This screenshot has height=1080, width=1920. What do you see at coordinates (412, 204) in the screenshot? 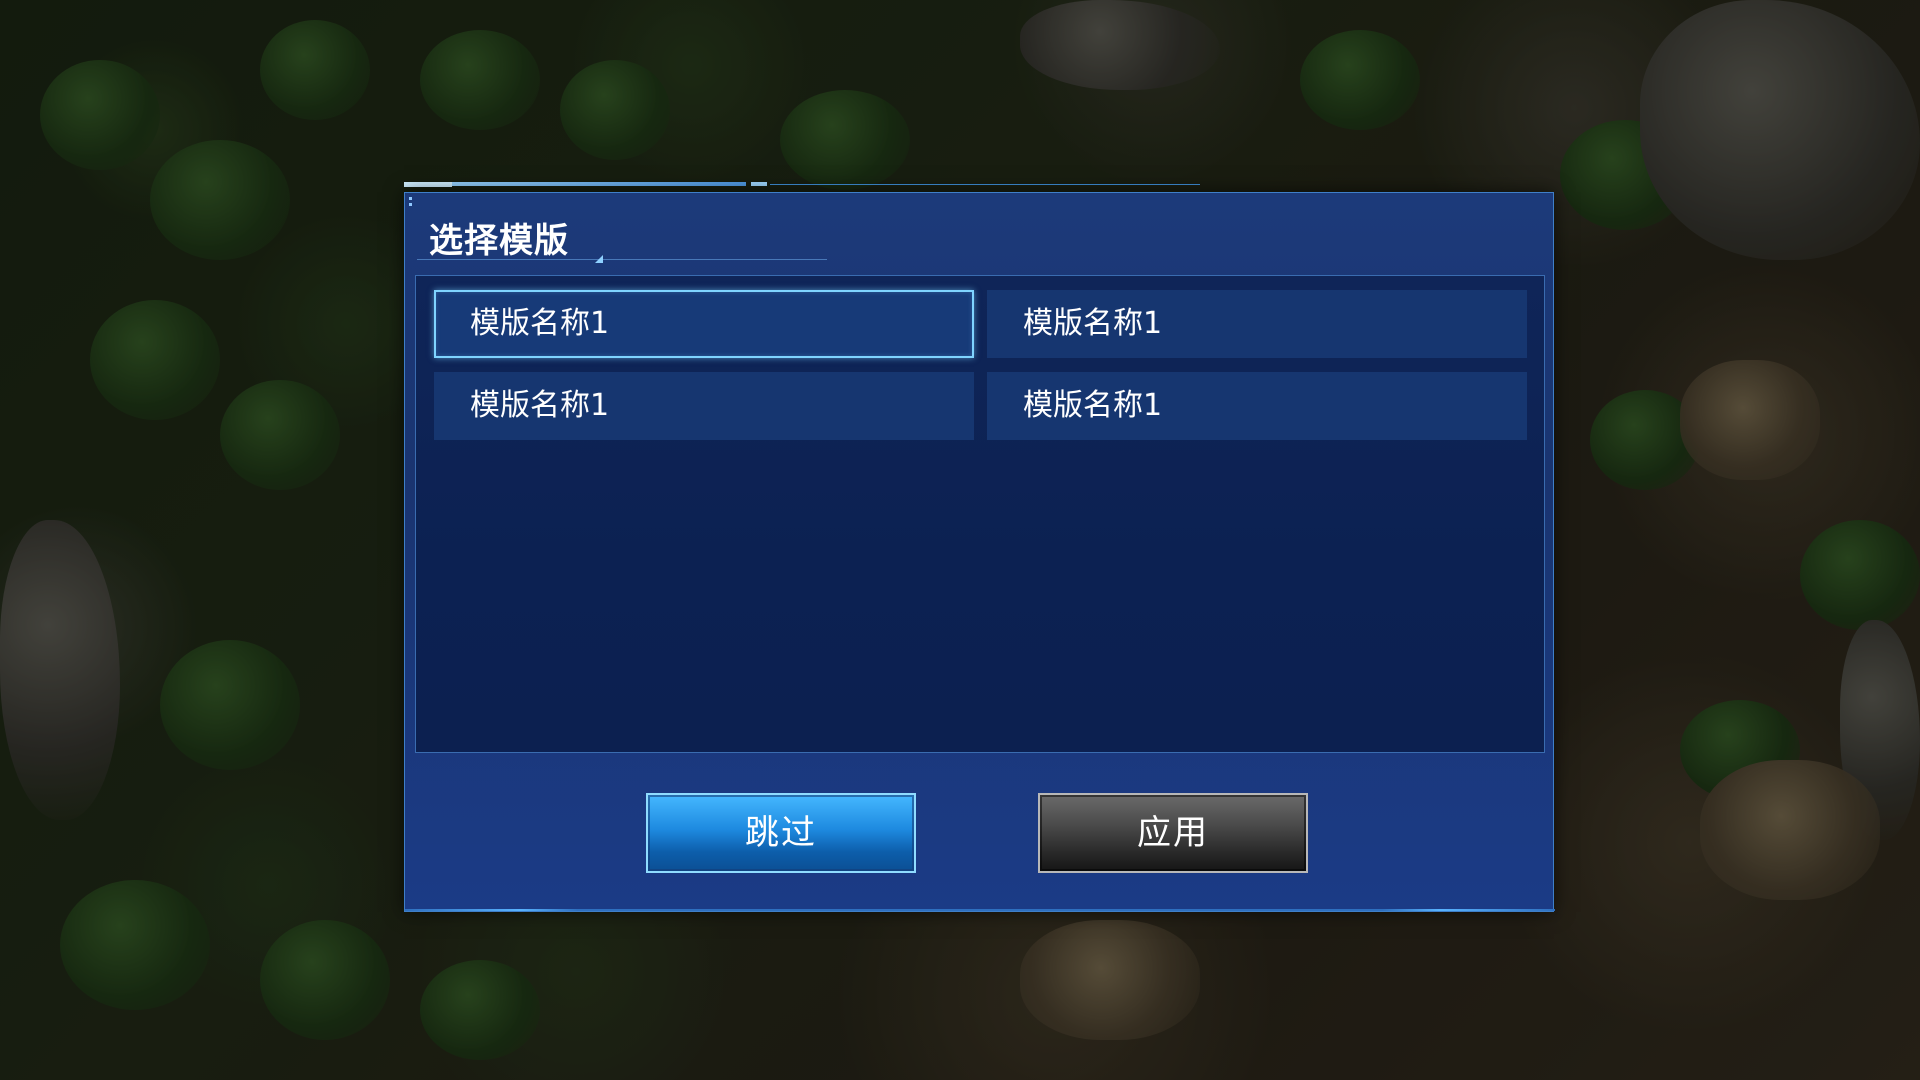
I see `corner-decoration` at bounding box center [412, 204].